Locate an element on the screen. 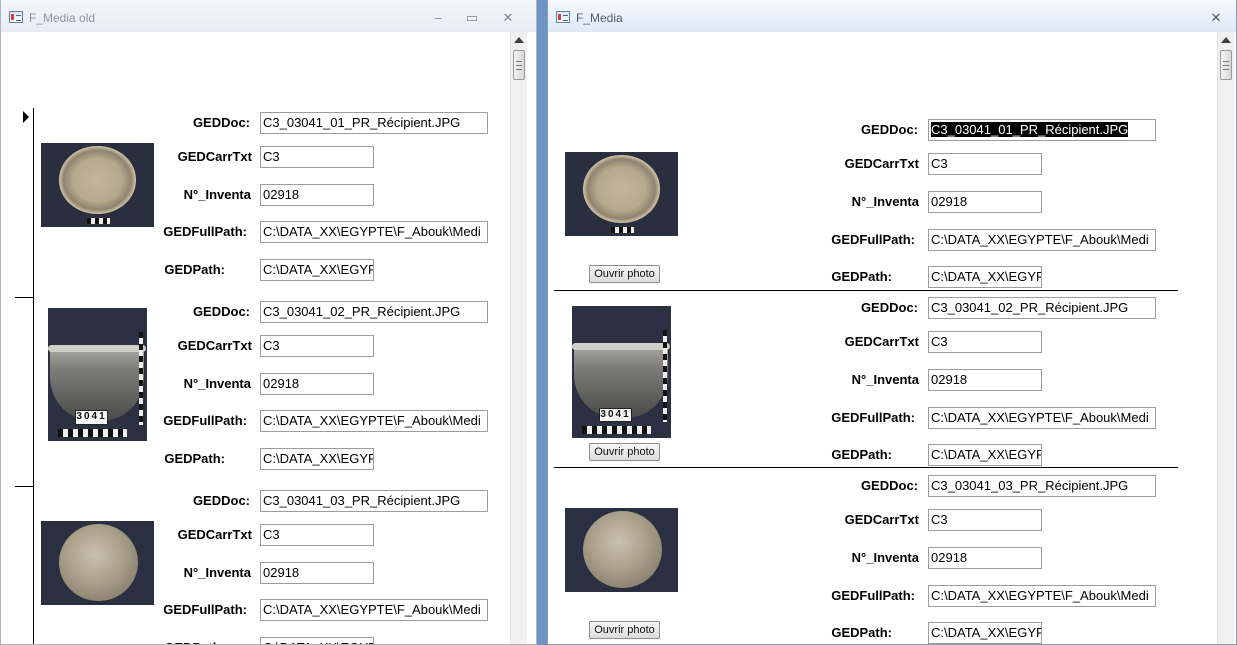 The height and width of the screenshot is (645, 1237). current-record-arrow-icon is located at coordinates (26, 117).